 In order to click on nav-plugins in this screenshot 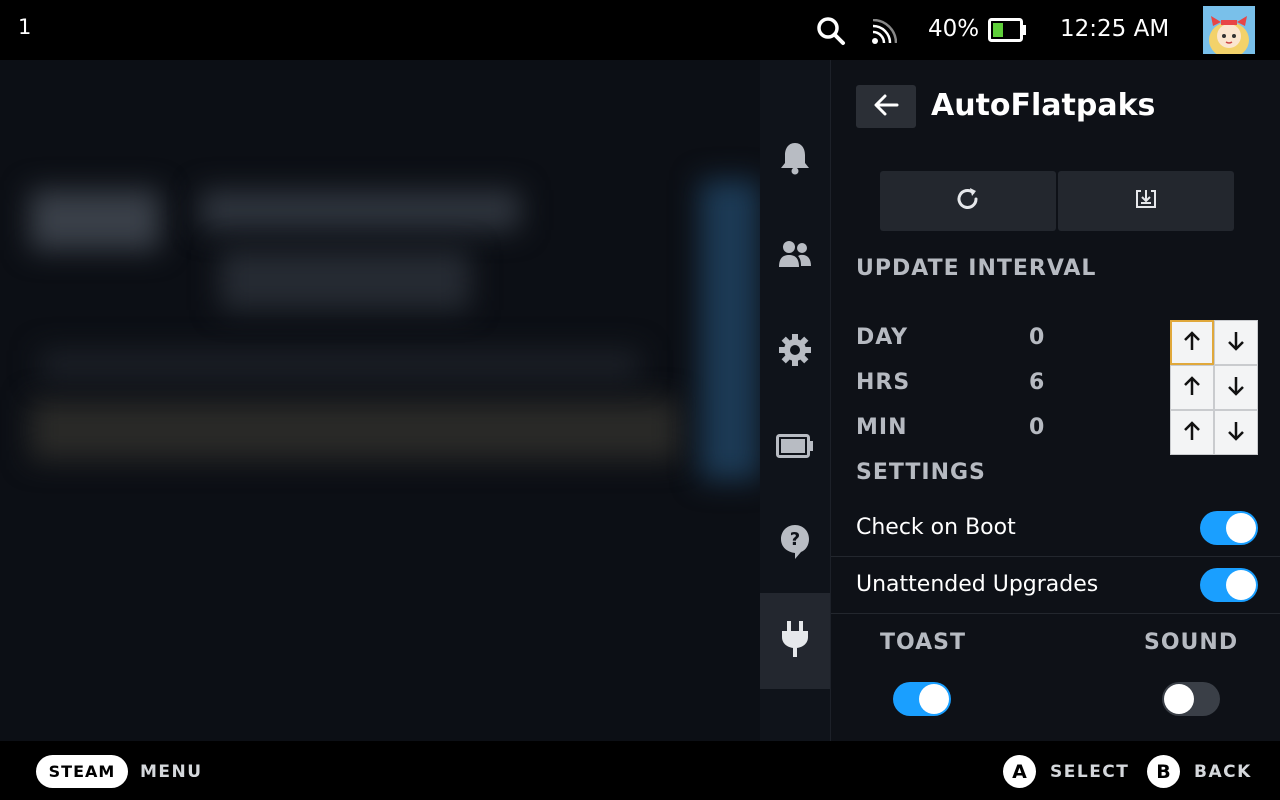, I will do `click(795, 641)`.